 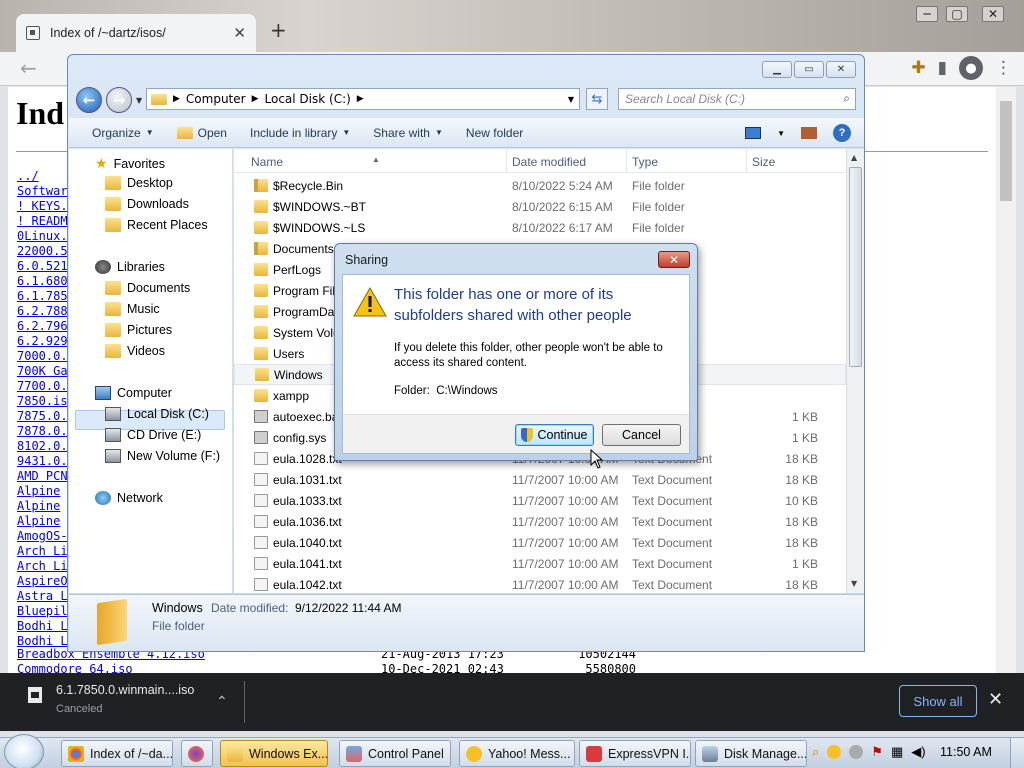 I want to click on nav-music: Music, so click(x=132, y=309).